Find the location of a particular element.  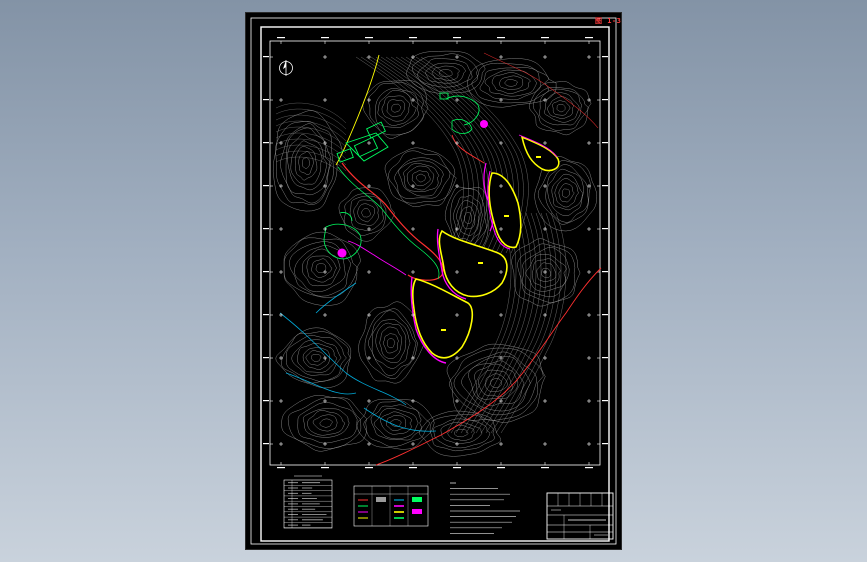

facility-marker-ne is located at coordinates (484, 124).